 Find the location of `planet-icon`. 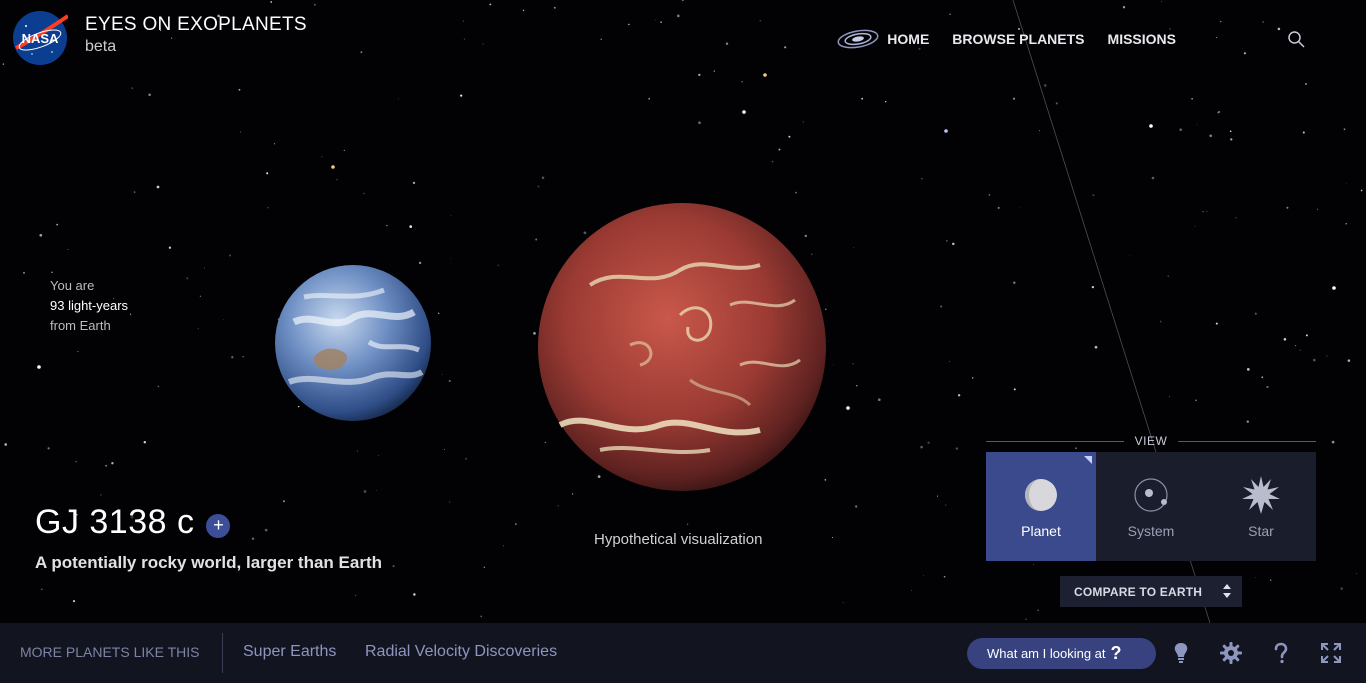

planet-icon is located at coordinates (1041, 494).